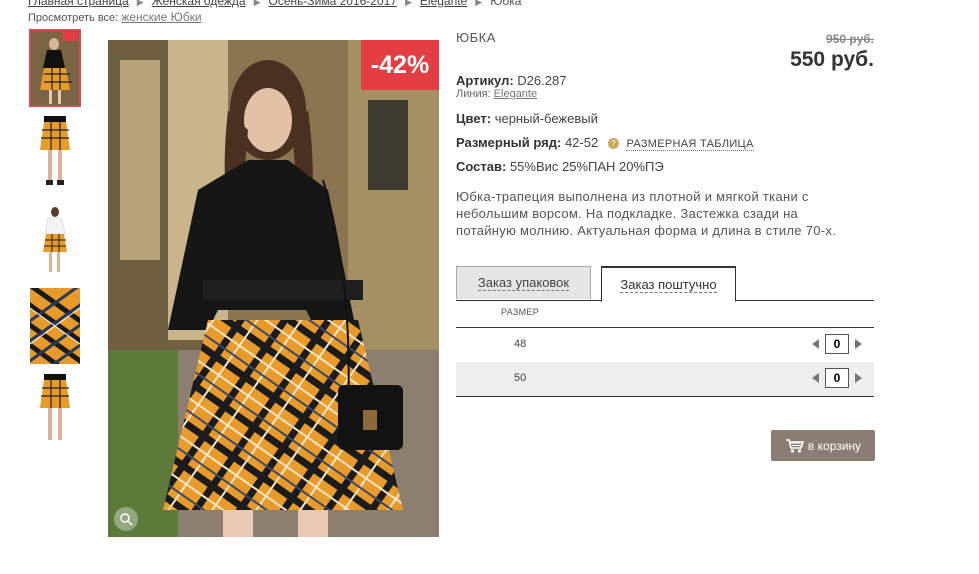  I want to click on tab-piece-order-label: Заказ поштучно, so click(668, 284).